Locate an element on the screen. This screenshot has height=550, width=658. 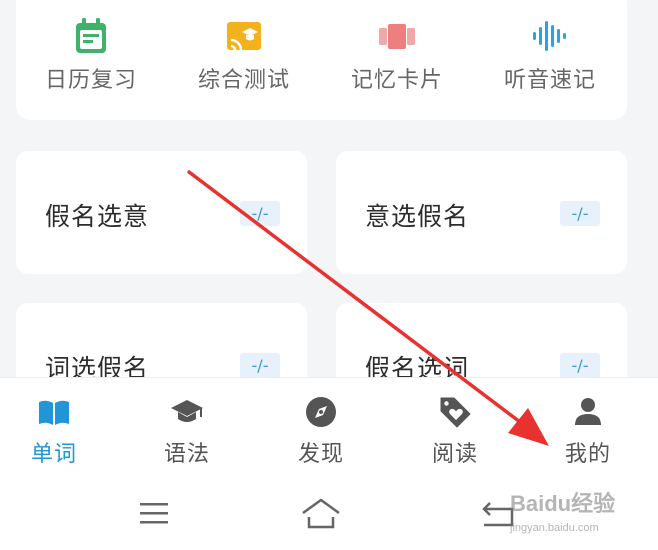
sound-wave-icon is located at coordinates (549, 36).